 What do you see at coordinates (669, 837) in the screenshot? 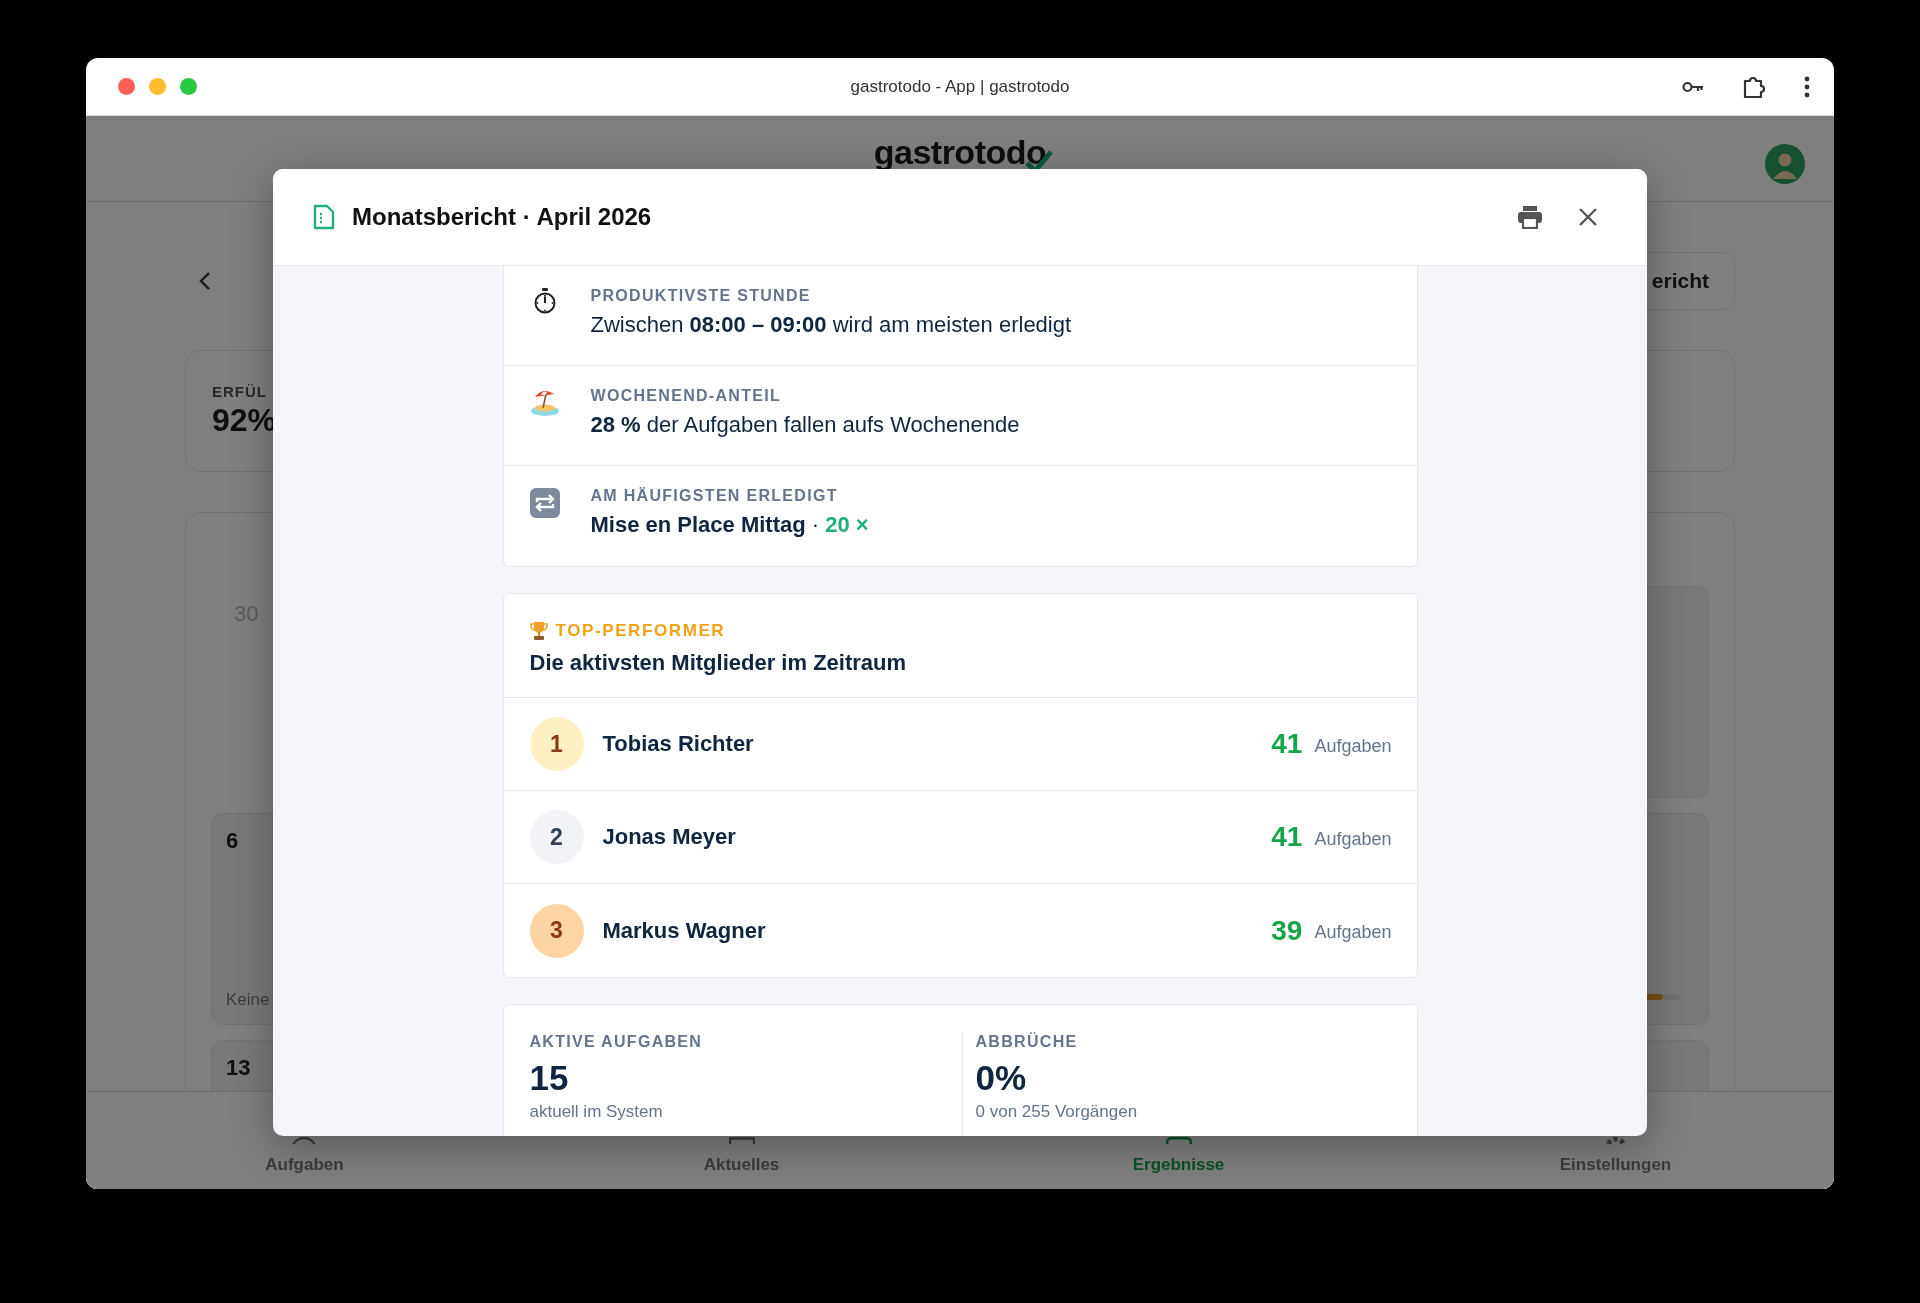
I see `member-name: Jonas Meyer` at bounding box center [669, 837].